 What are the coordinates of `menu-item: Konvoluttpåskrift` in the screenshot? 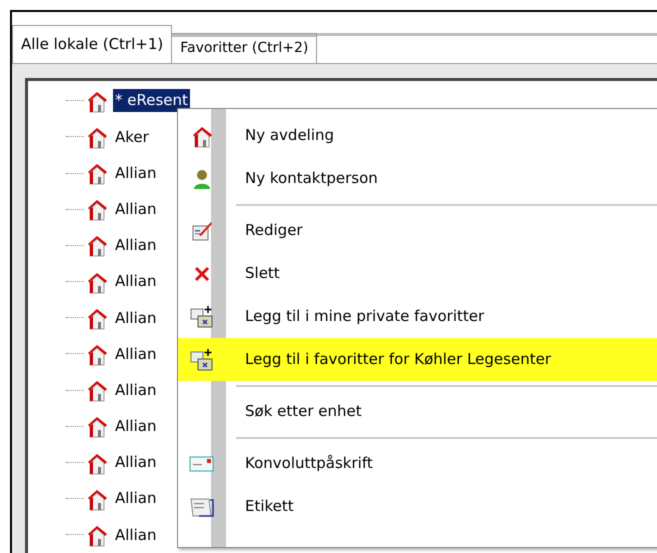 It's located at (417, 463).